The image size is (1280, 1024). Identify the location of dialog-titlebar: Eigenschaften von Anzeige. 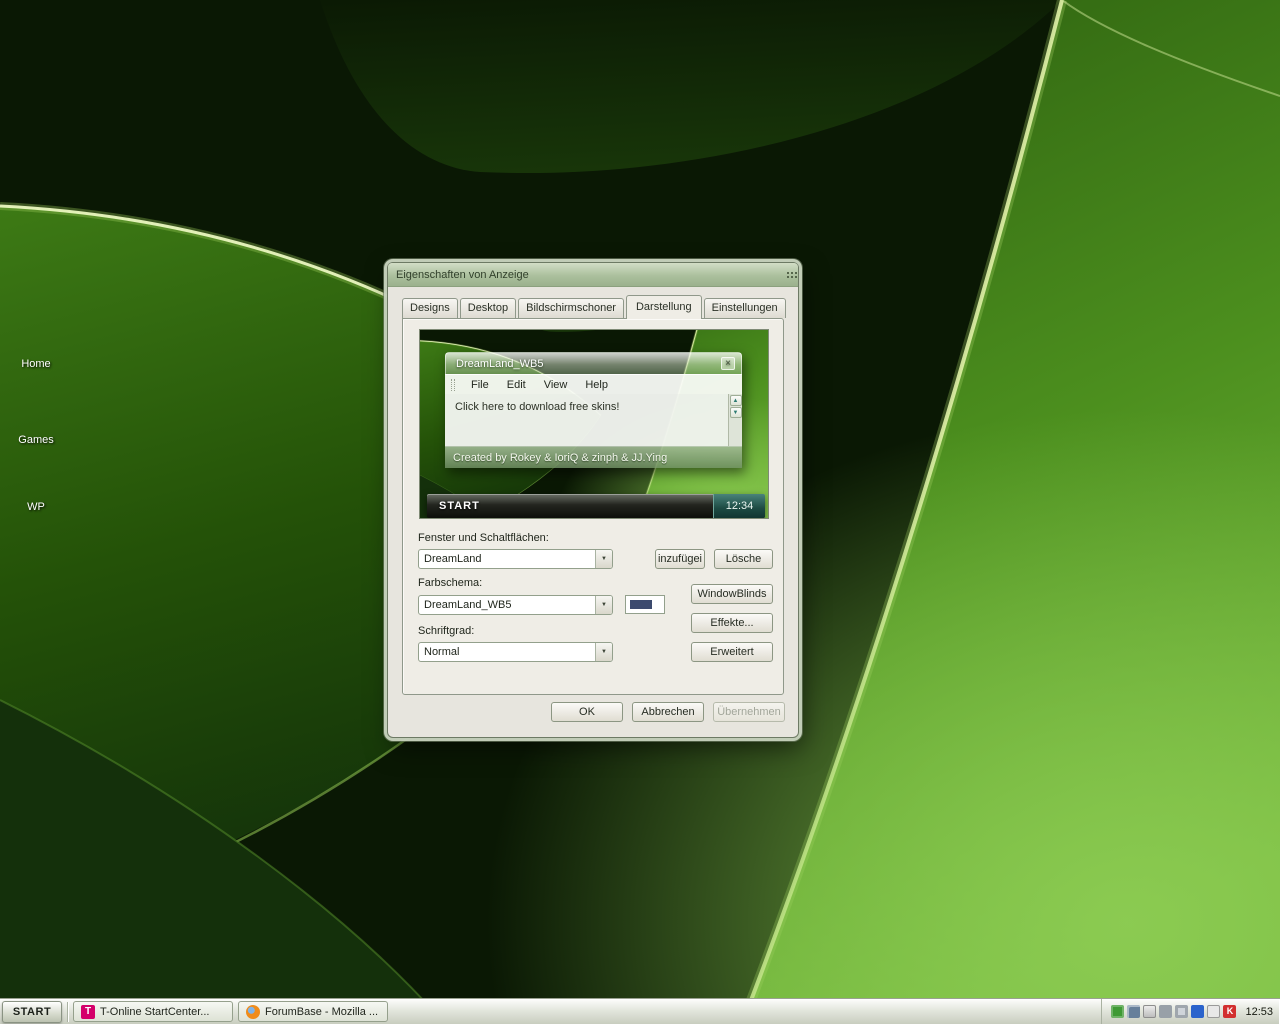
(593, 275).